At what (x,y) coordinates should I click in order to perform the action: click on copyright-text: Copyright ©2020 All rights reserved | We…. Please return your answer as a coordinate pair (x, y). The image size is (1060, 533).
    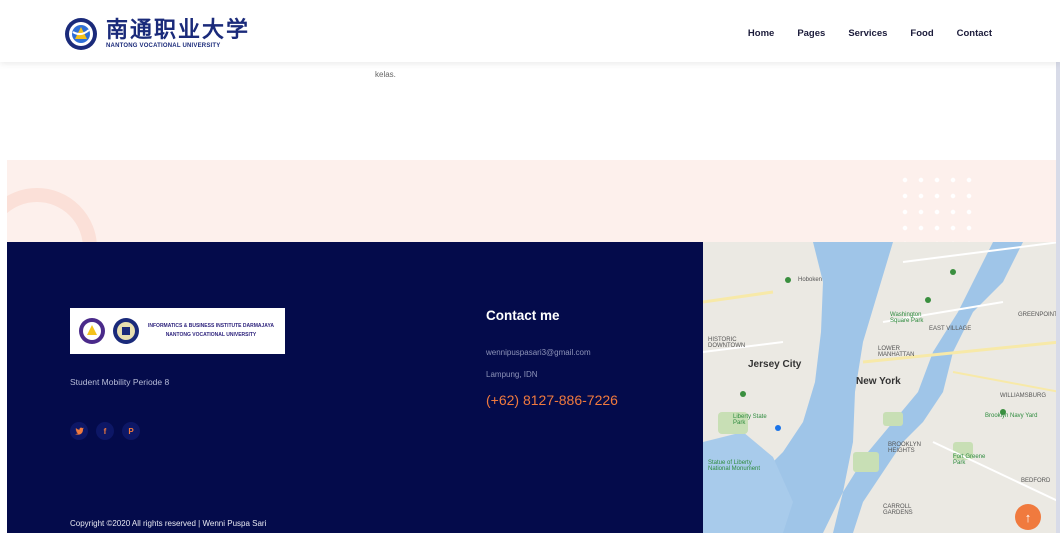
    Looking at the image, I should click on (168, 523).